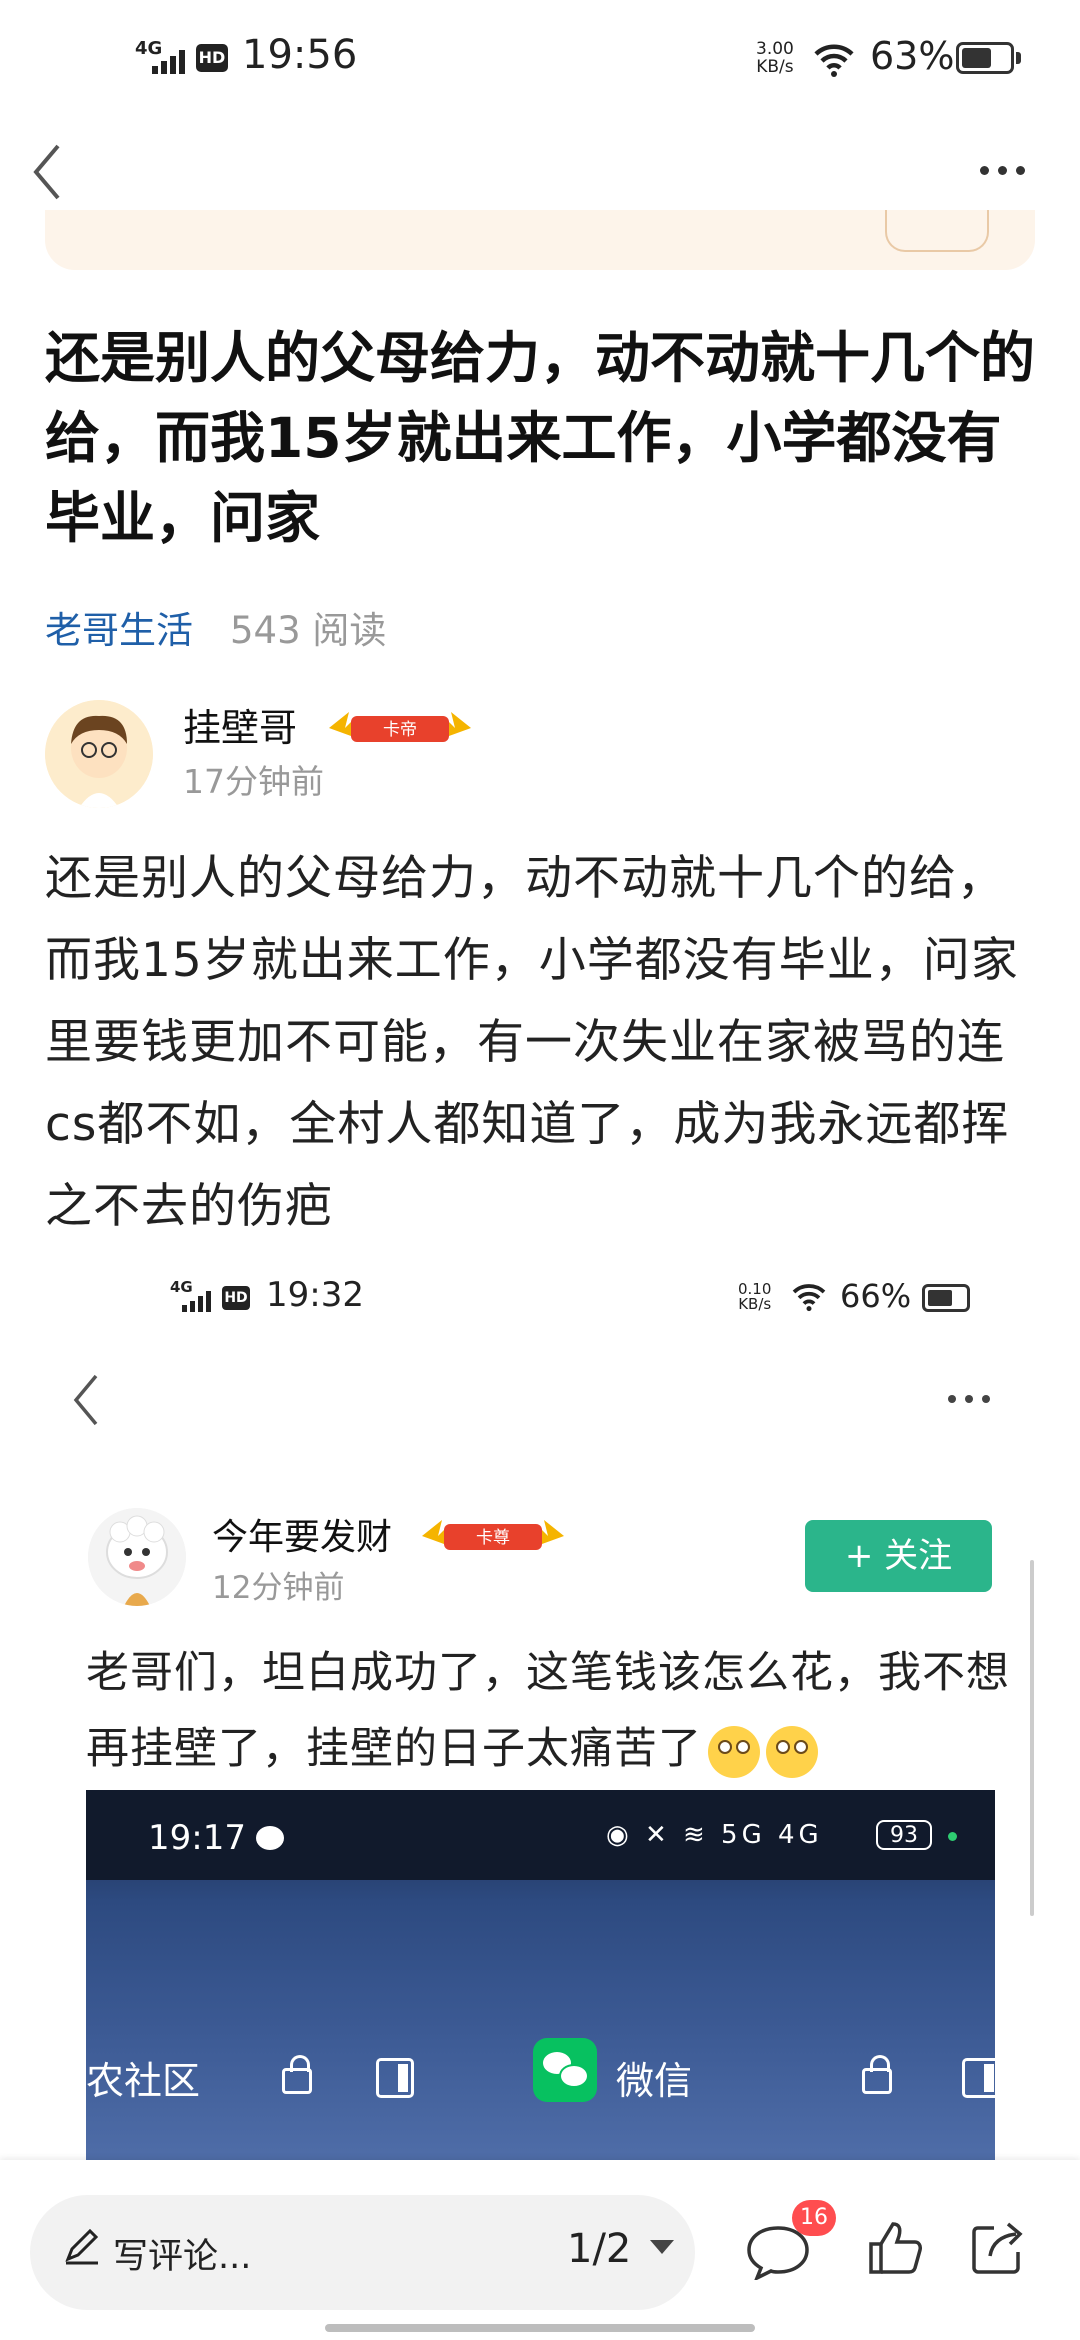  Describe the element at coordinates (904, 1835) in the screenshot. I see `phone-battery-icon: 93` at that location.